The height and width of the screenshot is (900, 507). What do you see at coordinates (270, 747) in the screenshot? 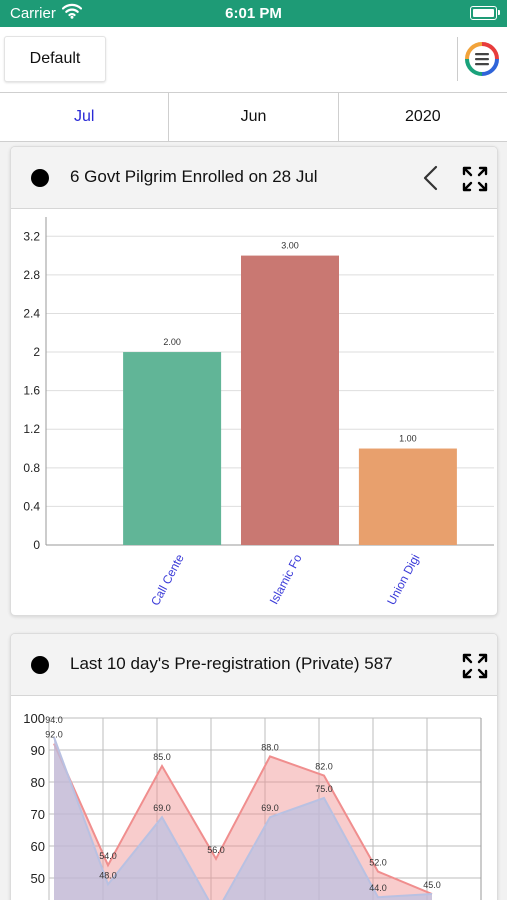
I see `point-value-label: 88.0` at bounding box center [270, 747].